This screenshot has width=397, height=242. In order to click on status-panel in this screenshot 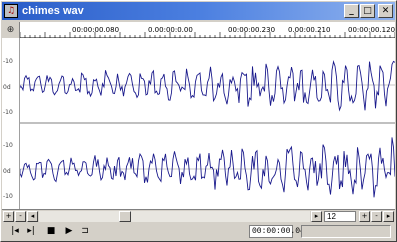, I will do `click(346, 231)`.